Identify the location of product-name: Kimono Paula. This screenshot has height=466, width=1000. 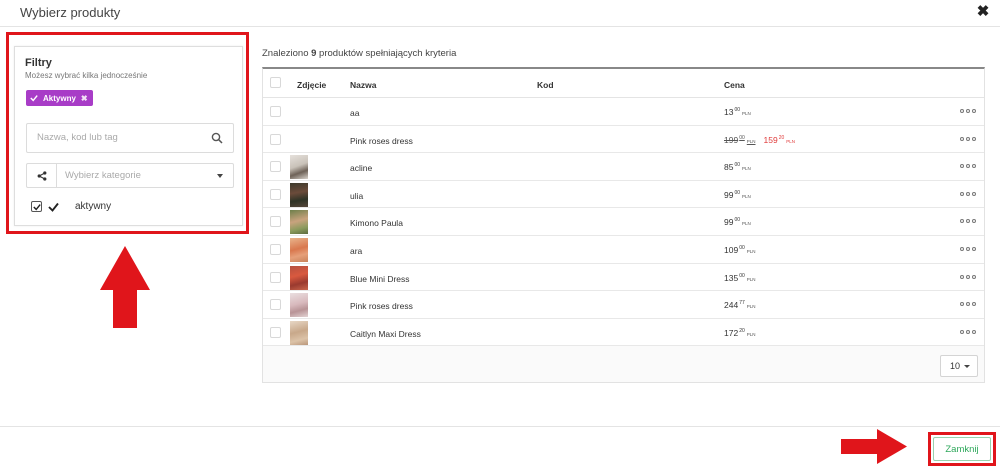
(376, 223).